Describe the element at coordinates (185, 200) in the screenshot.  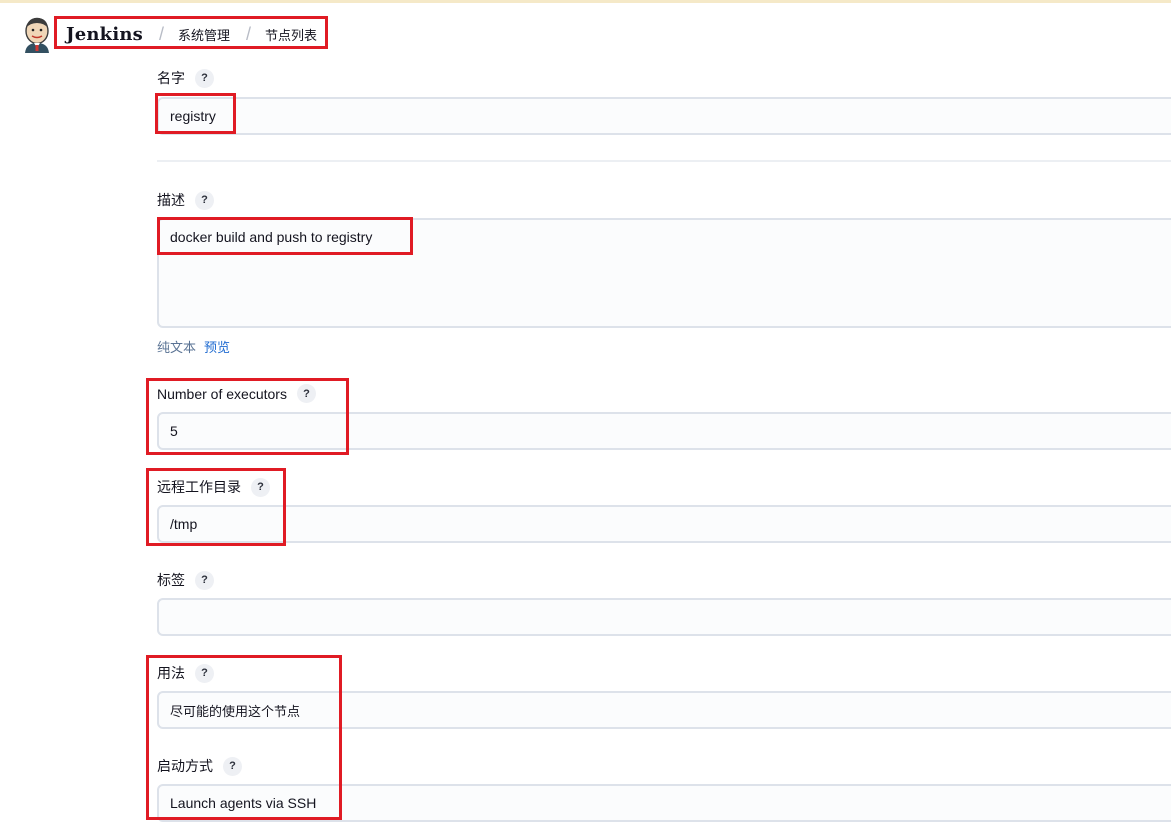
I see `description-label-row: 描述 ?` at that location.